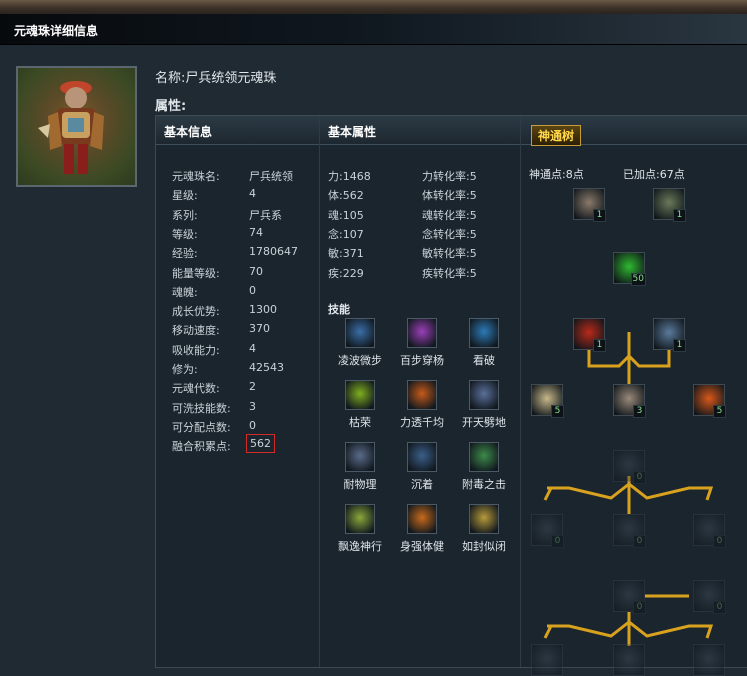  What do you see at coordinates (629, 401) in the screenshot?
I see `fist-icon: 3` at bounding box center [629, 401].